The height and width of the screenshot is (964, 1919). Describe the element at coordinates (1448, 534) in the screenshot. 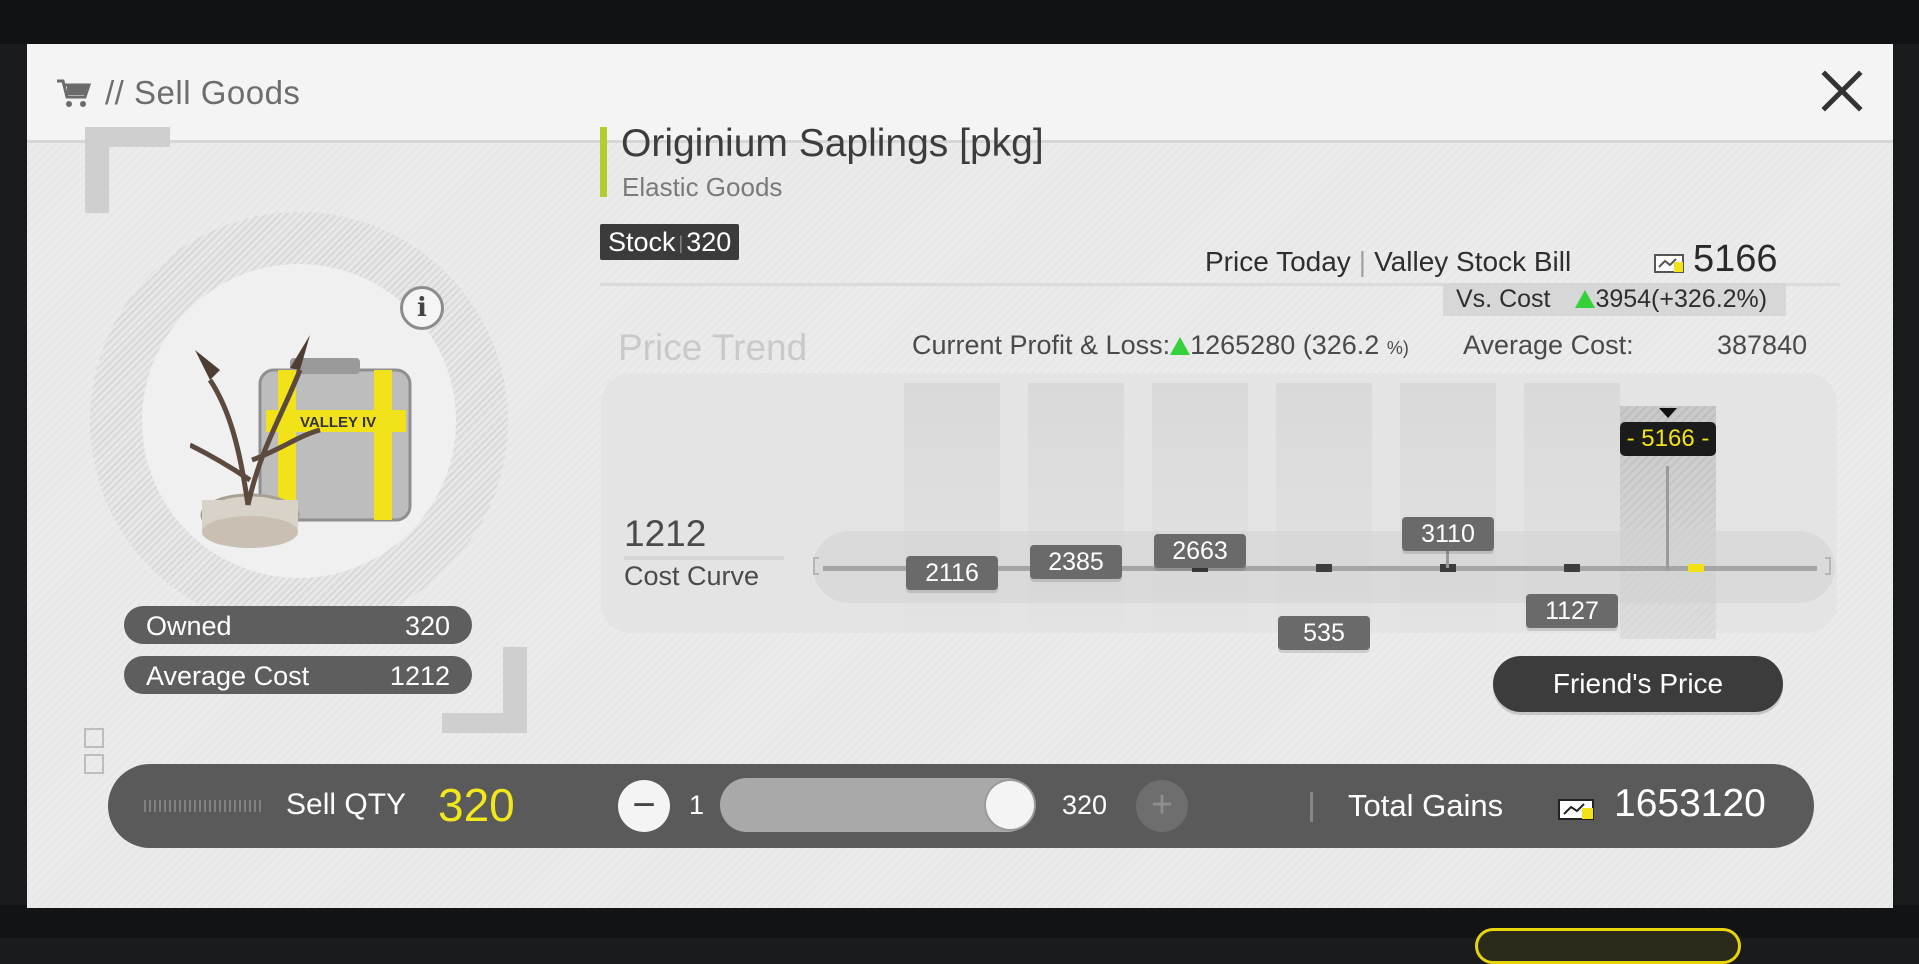

I see `day-price-tag: 3110` at that location.